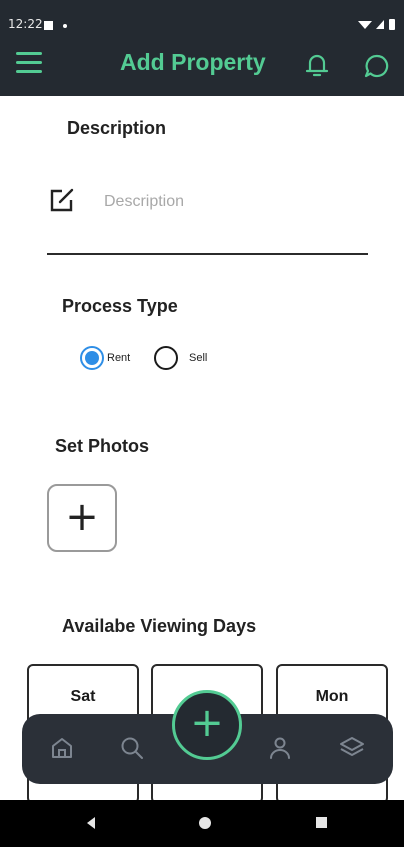  I want to click on profile-icon, so click(280, 748).